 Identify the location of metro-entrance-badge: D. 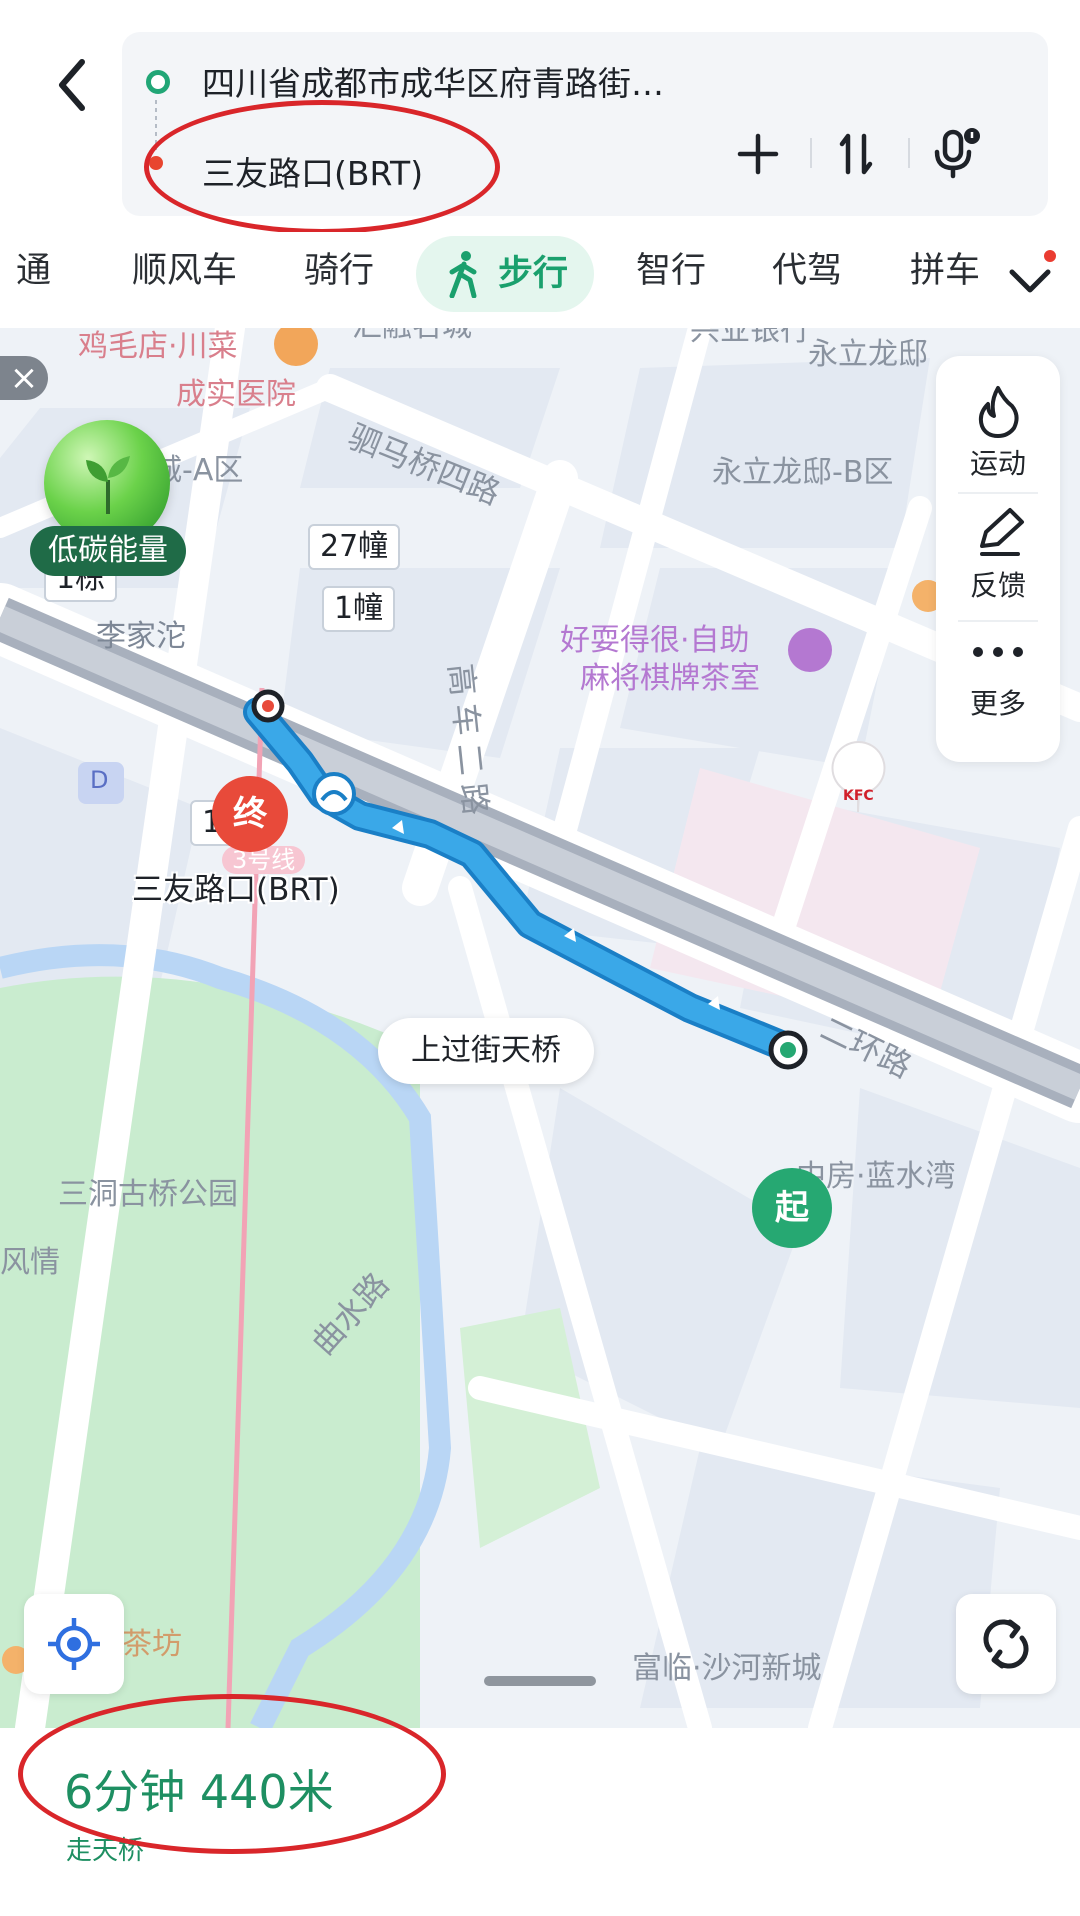
(99, 780).